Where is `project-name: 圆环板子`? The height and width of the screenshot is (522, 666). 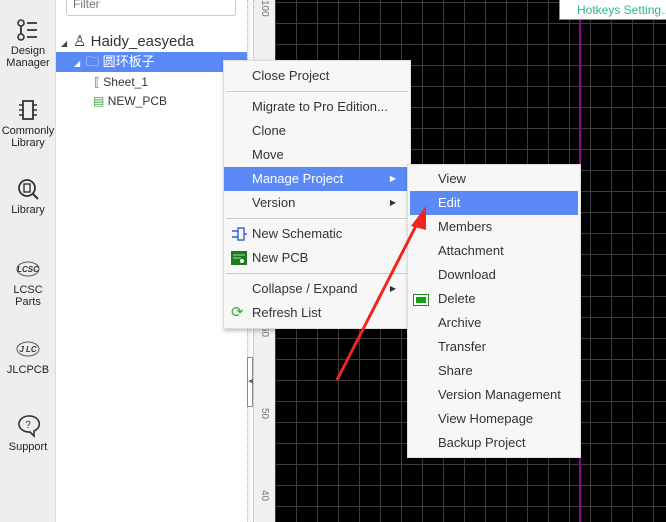
project-name: 圆环板子 is located at coordinates (128, 61).